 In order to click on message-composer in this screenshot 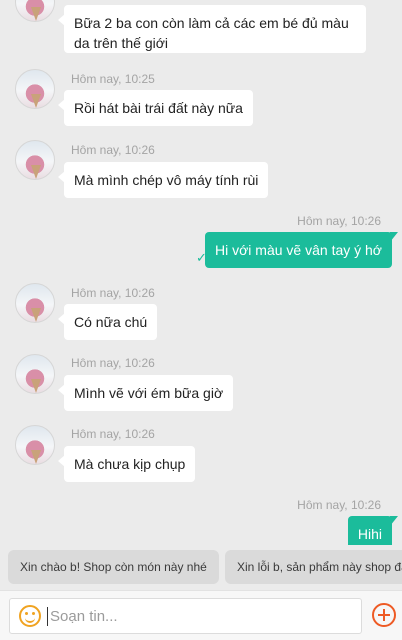, I will do `click(201, 615)`.